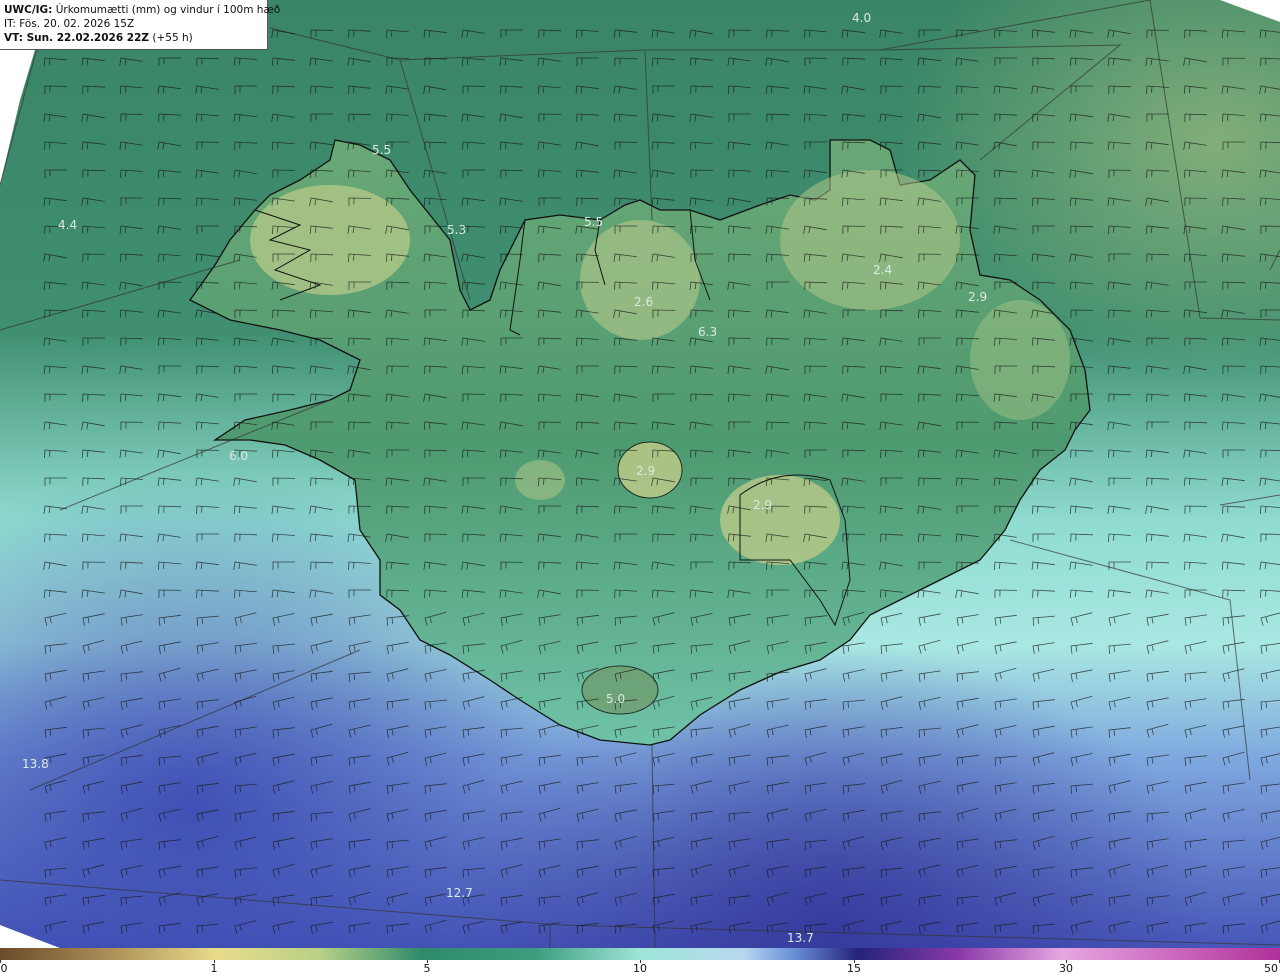 This screenshot has width=1280, height=978. Describe the element at coordinates (67, 225) in the screenshot. I see `map-label: 4.4` at that location.